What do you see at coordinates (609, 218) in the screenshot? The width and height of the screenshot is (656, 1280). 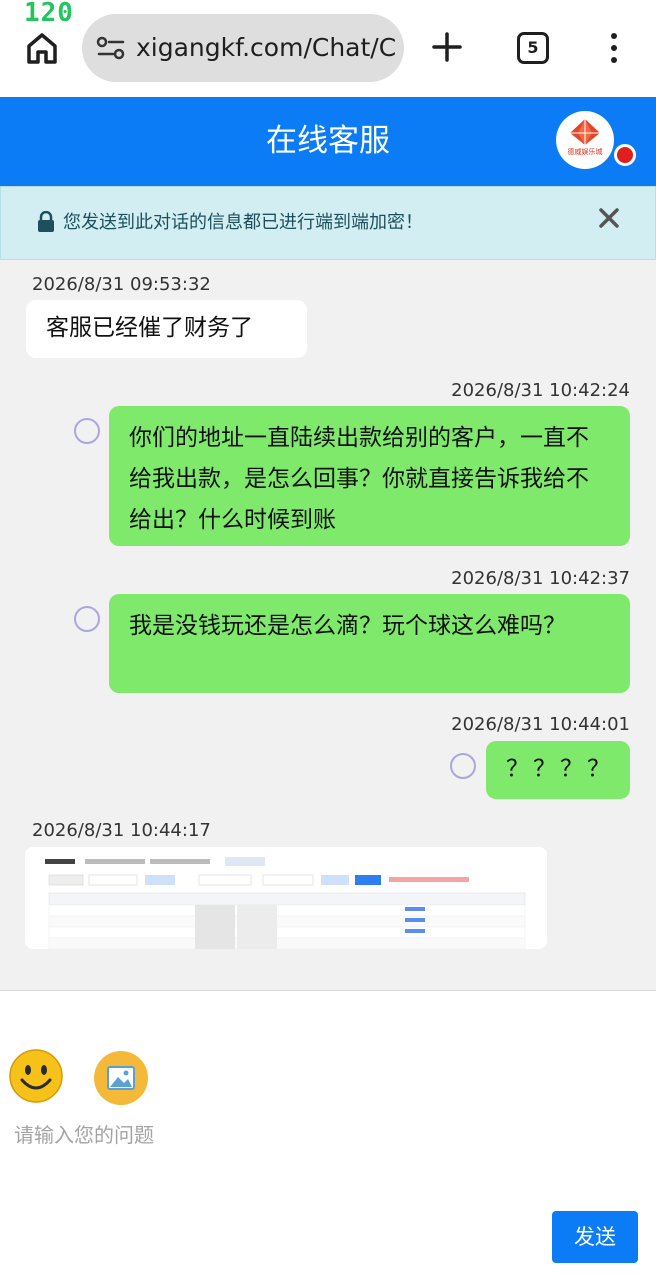 I see `close-icon` at bounding box center [609, 218].